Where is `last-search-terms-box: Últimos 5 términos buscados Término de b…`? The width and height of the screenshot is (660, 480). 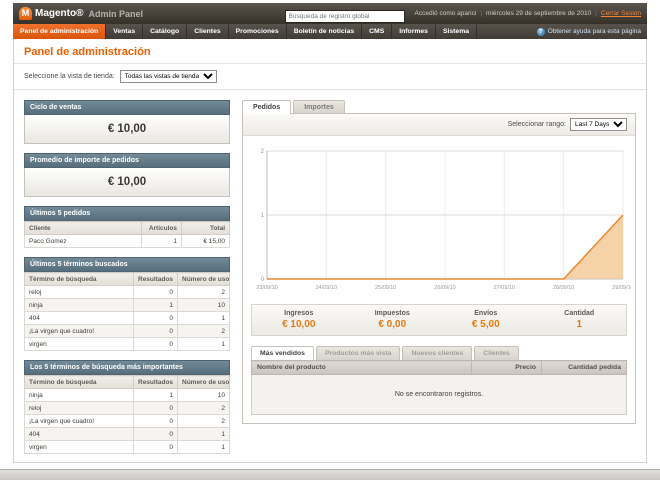
last-search-terms-box: Últimos 5 términos buscados Término de b… is located at coordinates (127, 304).